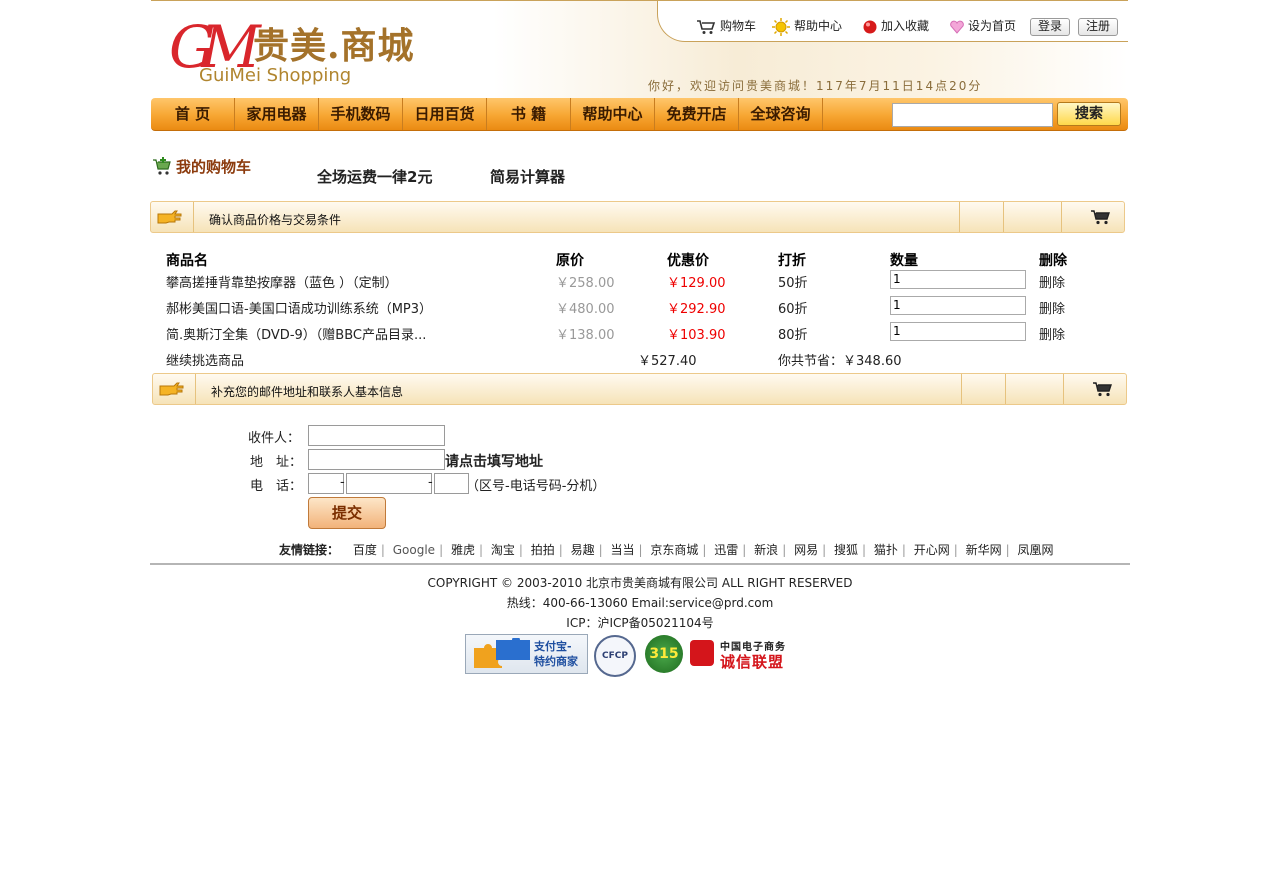 This screenshot has height=889, width=1280. Describe the element at coordinates (674, 550) in the screenshot. I see `friend-link: 京东商城` at that location.